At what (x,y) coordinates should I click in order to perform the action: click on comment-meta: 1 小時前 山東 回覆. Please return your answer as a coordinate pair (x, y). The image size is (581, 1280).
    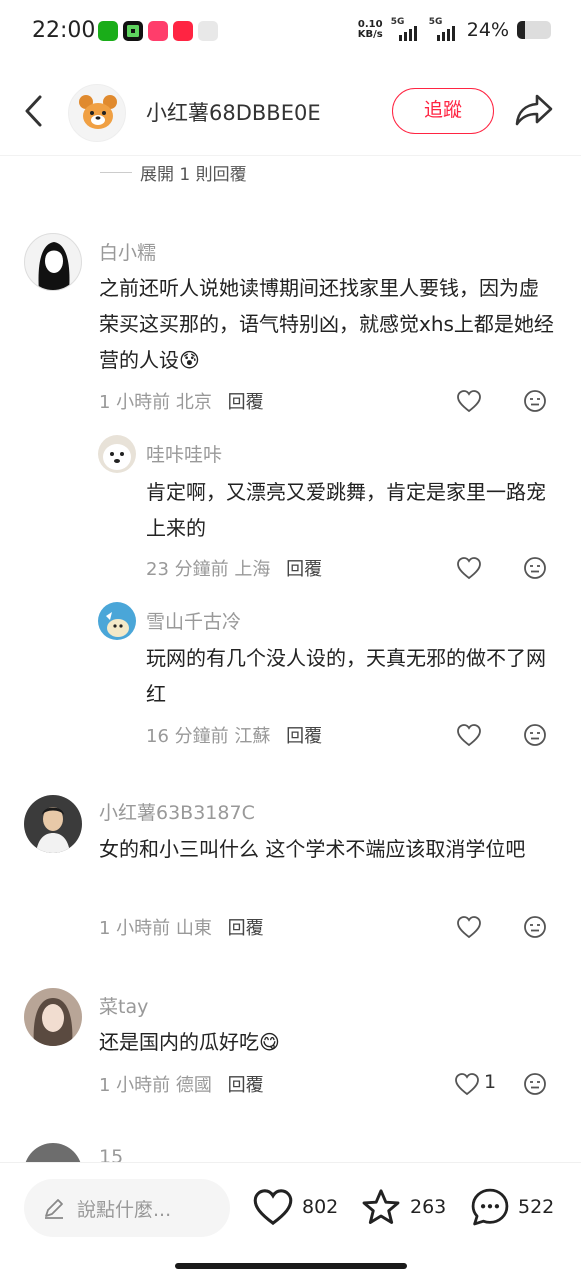
    Looking at the image, I should click on (181, 927).